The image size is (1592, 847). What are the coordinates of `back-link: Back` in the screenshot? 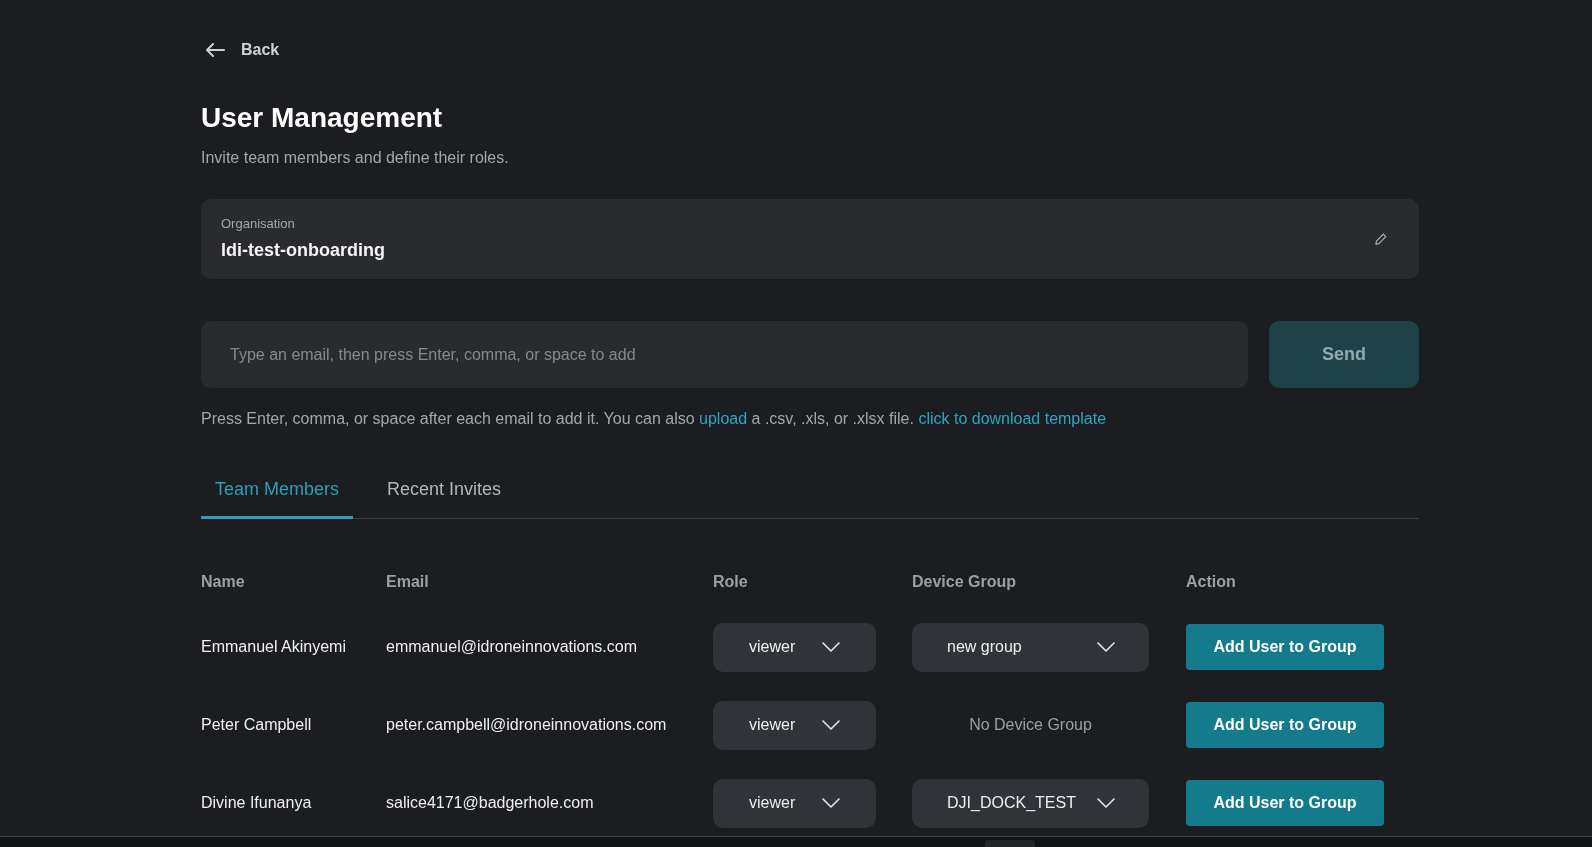 It's located at (260, 50).